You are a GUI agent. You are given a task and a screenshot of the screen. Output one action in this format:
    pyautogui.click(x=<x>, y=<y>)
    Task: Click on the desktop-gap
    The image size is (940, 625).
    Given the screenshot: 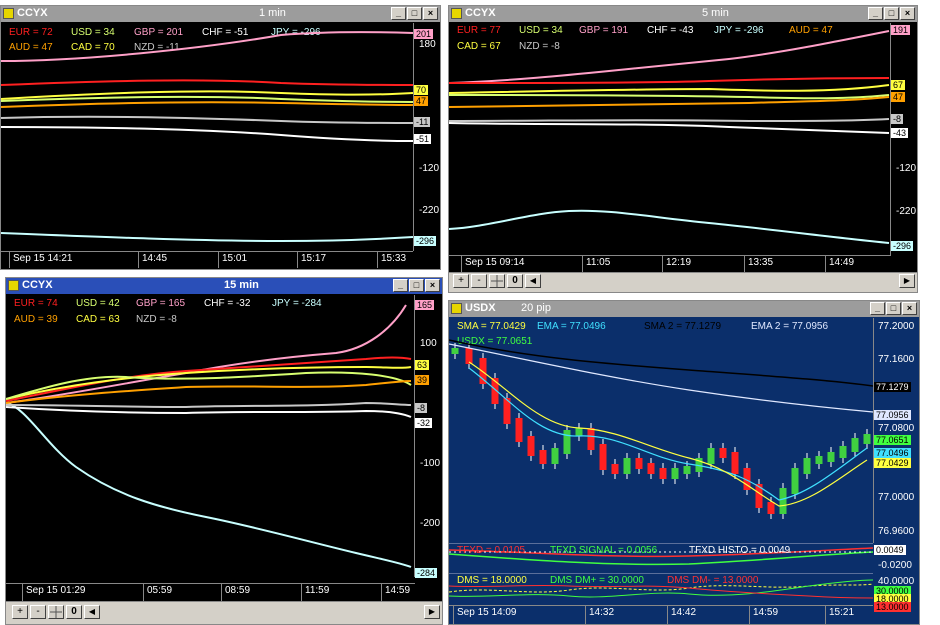 What is the action you would take?
    pyautogui.click(x=929, y=149)
    